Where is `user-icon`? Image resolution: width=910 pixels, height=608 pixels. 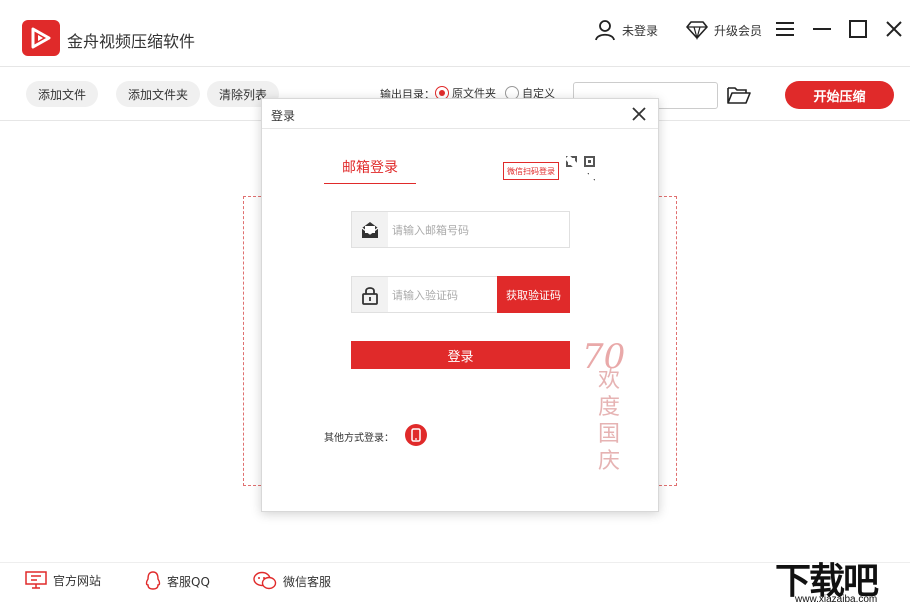 user-icon is located at coordinates (605, 30).